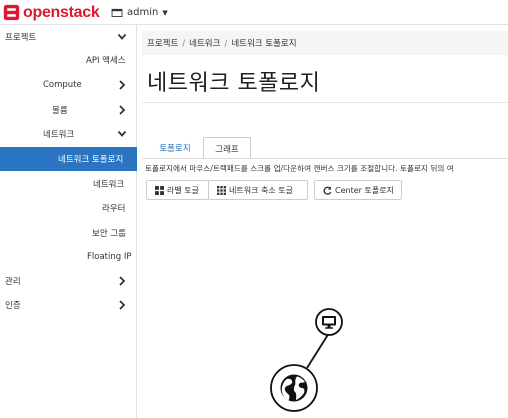 This screenshot has width=508, height=418. Describe the element at coordinates (165, 12) in the screenshot. I see `caret-down-icon: ▼` at that location.